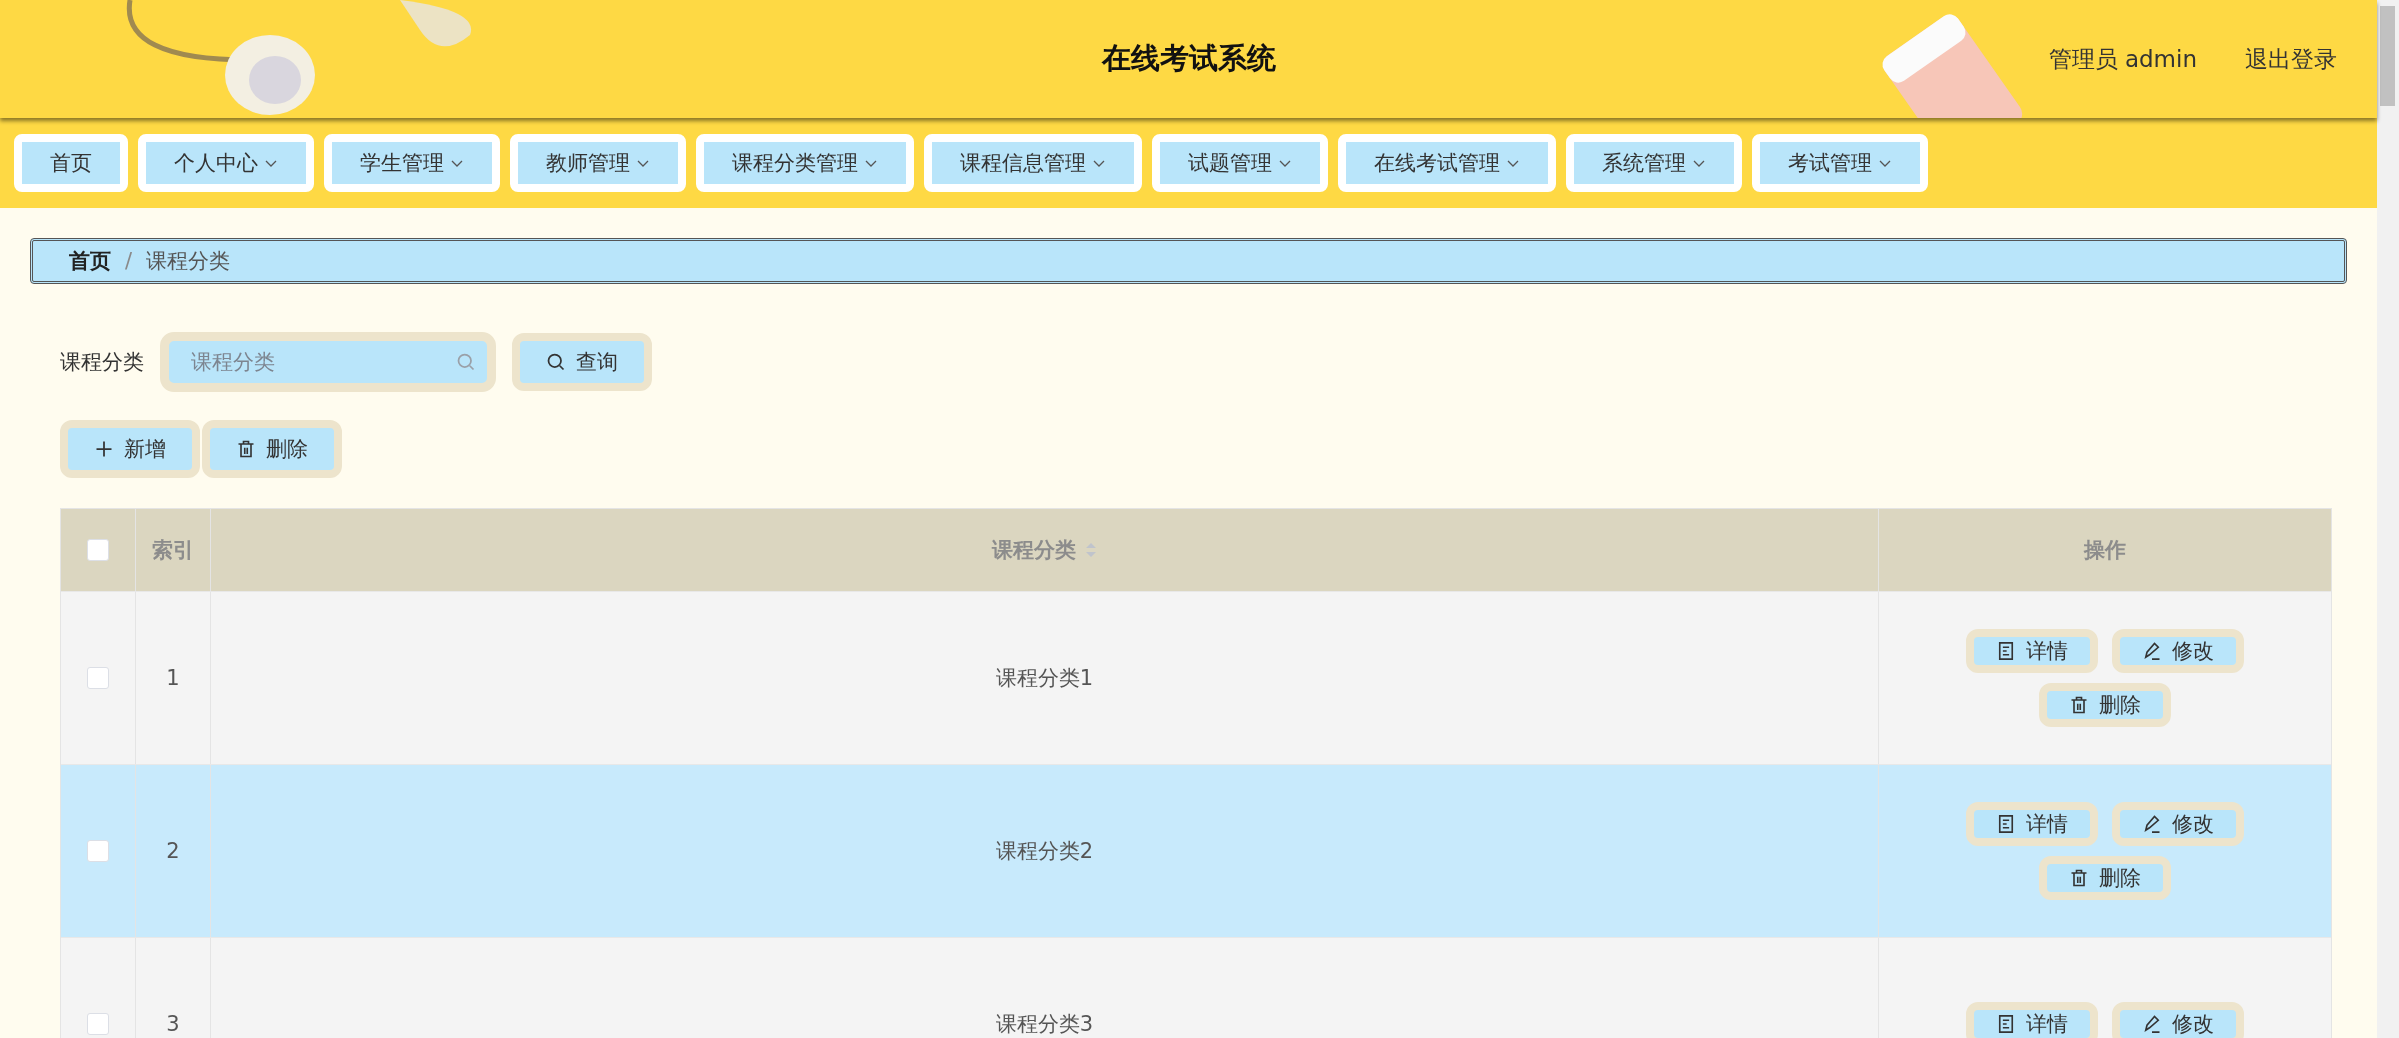 The height and width of the screenshot is (1038, 2399). I want to click on add-button: 新增, so click(130, 449).